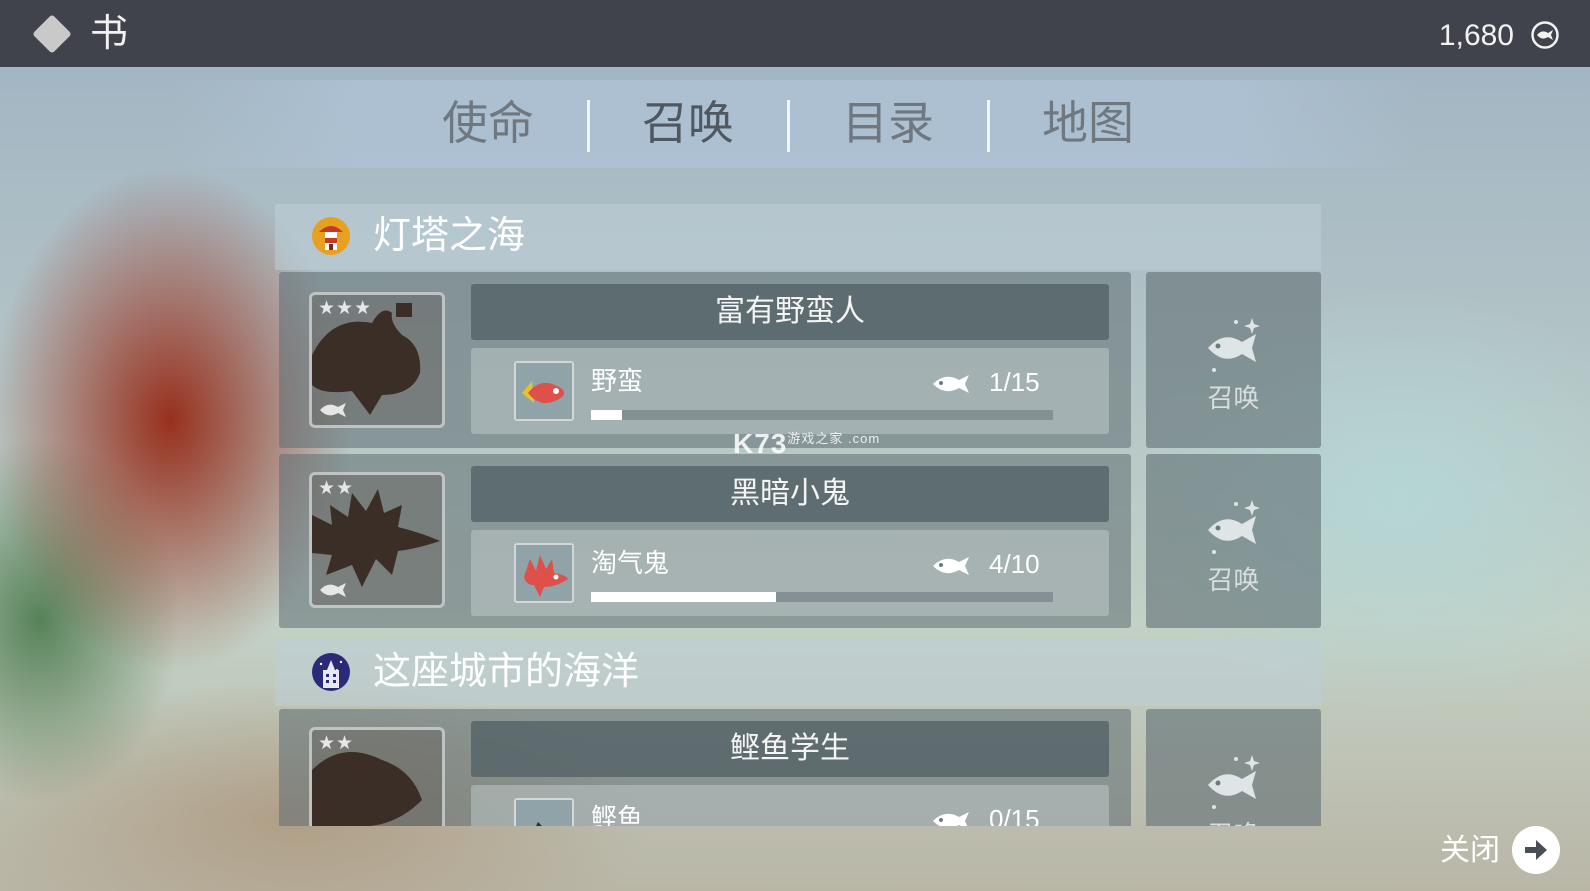 This screenshot has height=891, width=1590. What do you see at coordinates (1470, 851) in the screenshot?
I see `close-label: 关闭` at bounding box center [1470, 851].